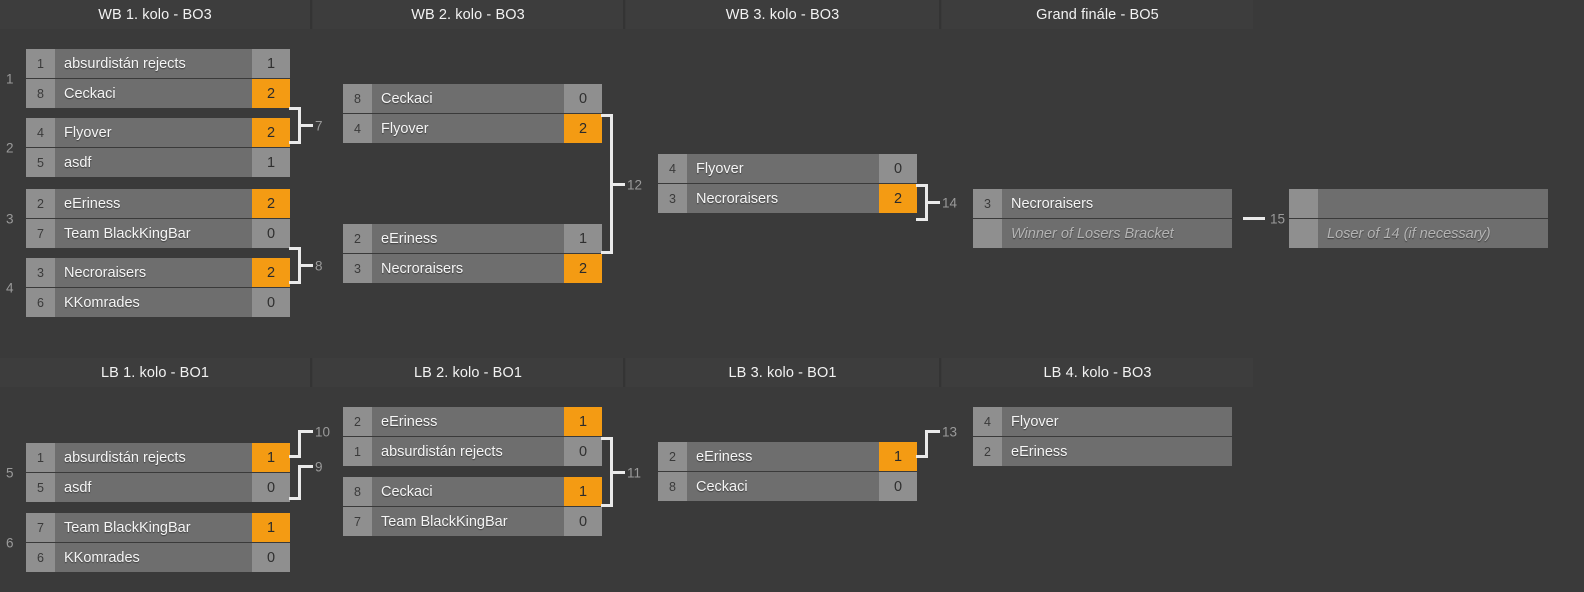 Image resolution: width=1584 pixels, height=592 pixels. I want to click on match-wb-7: 8 Ceckaci 0 4 Flyover 2, so click(472, 113).